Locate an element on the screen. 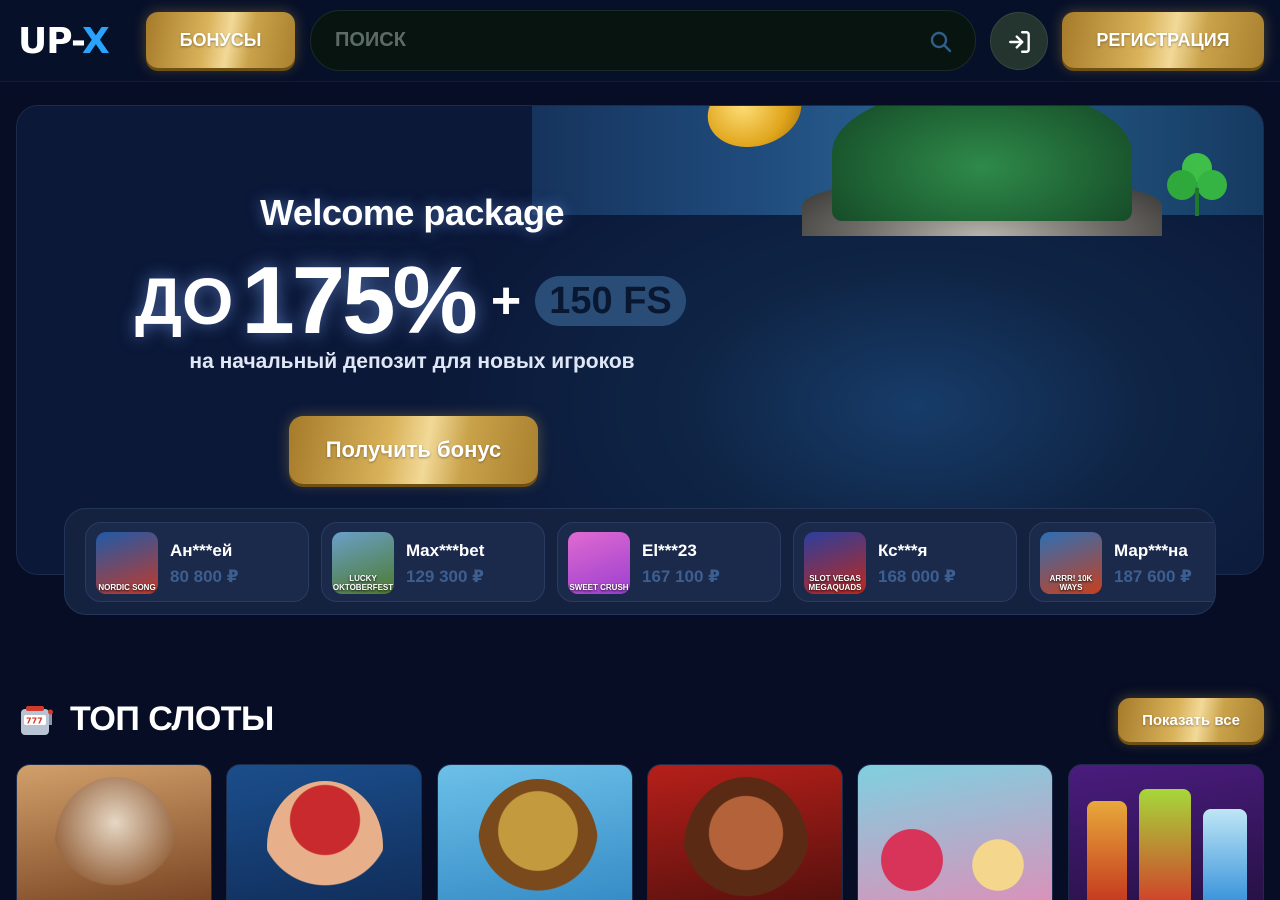 The image size is (1280, 900). svg-text: 777 is located at coordinates (34, 721).